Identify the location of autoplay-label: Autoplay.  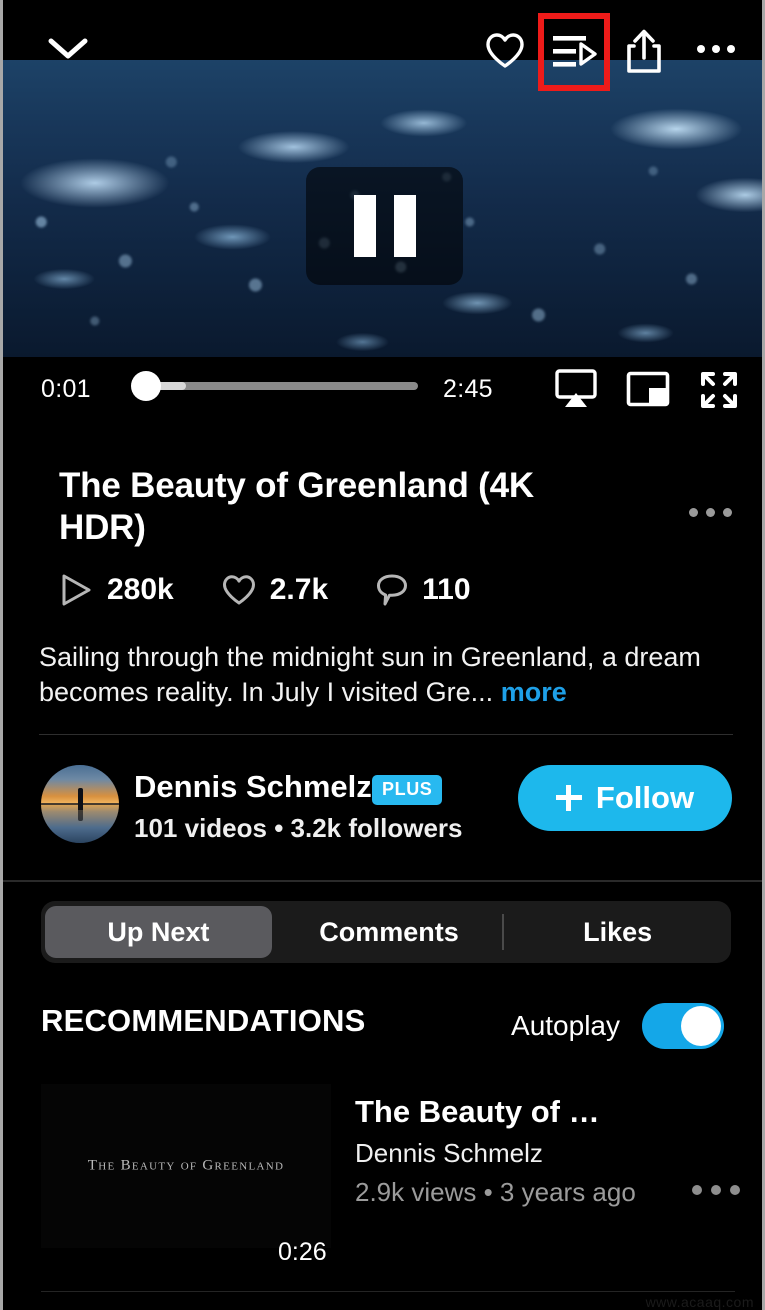
(565, 1025).